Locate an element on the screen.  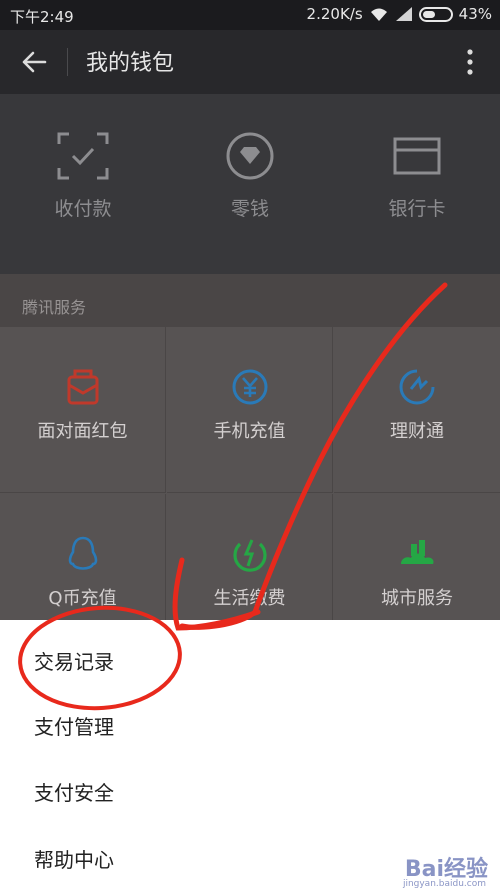
scan-qr-icon is located at coordinates (83, 156).